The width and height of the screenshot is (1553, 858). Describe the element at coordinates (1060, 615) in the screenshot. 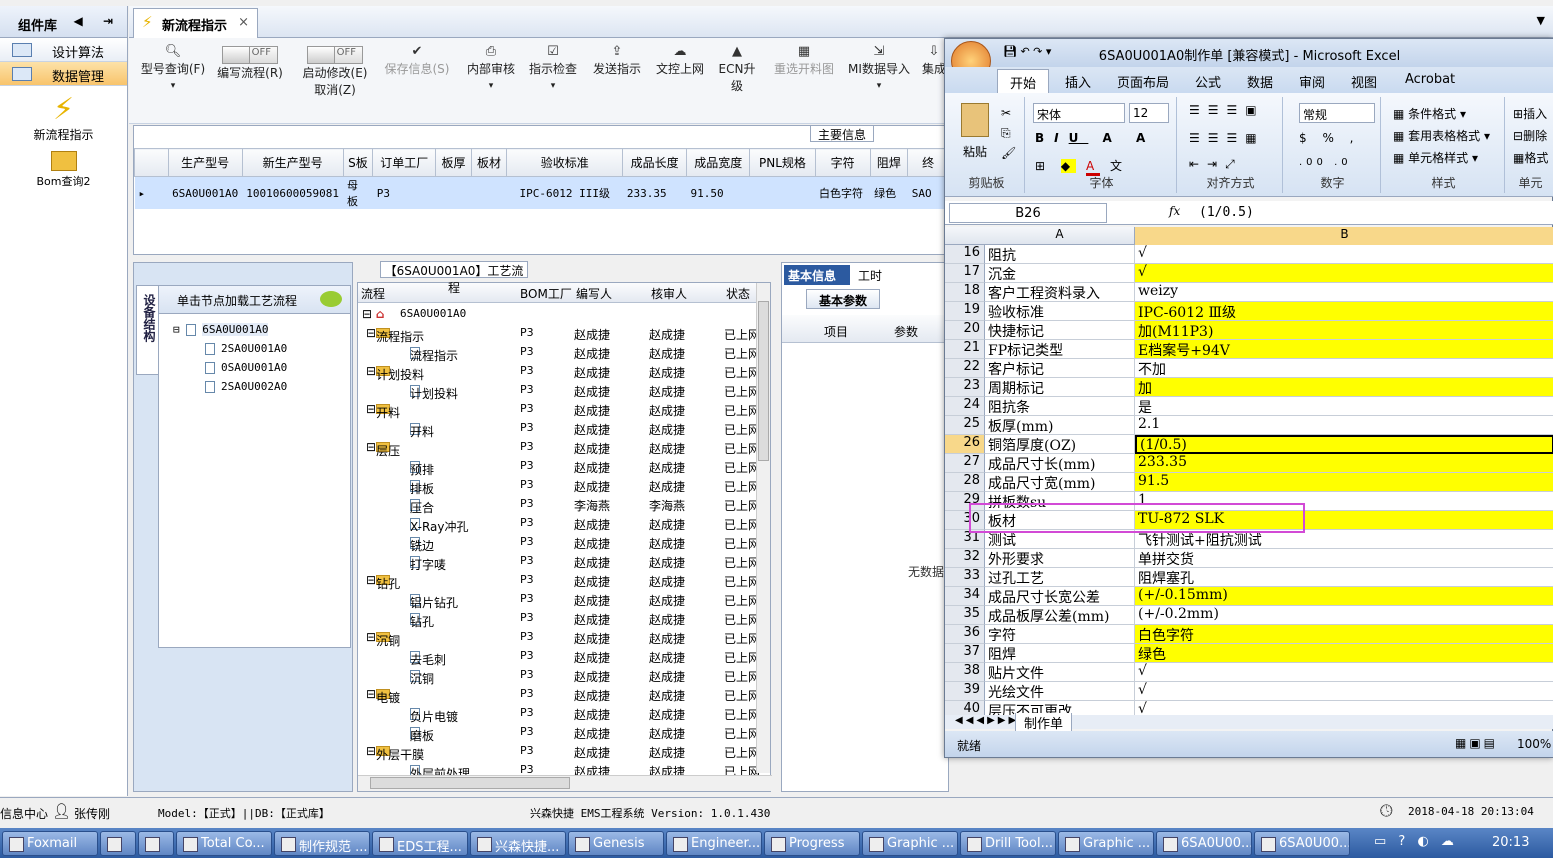

I see `cell-a: 成品板厚公差(mm)` at that location.